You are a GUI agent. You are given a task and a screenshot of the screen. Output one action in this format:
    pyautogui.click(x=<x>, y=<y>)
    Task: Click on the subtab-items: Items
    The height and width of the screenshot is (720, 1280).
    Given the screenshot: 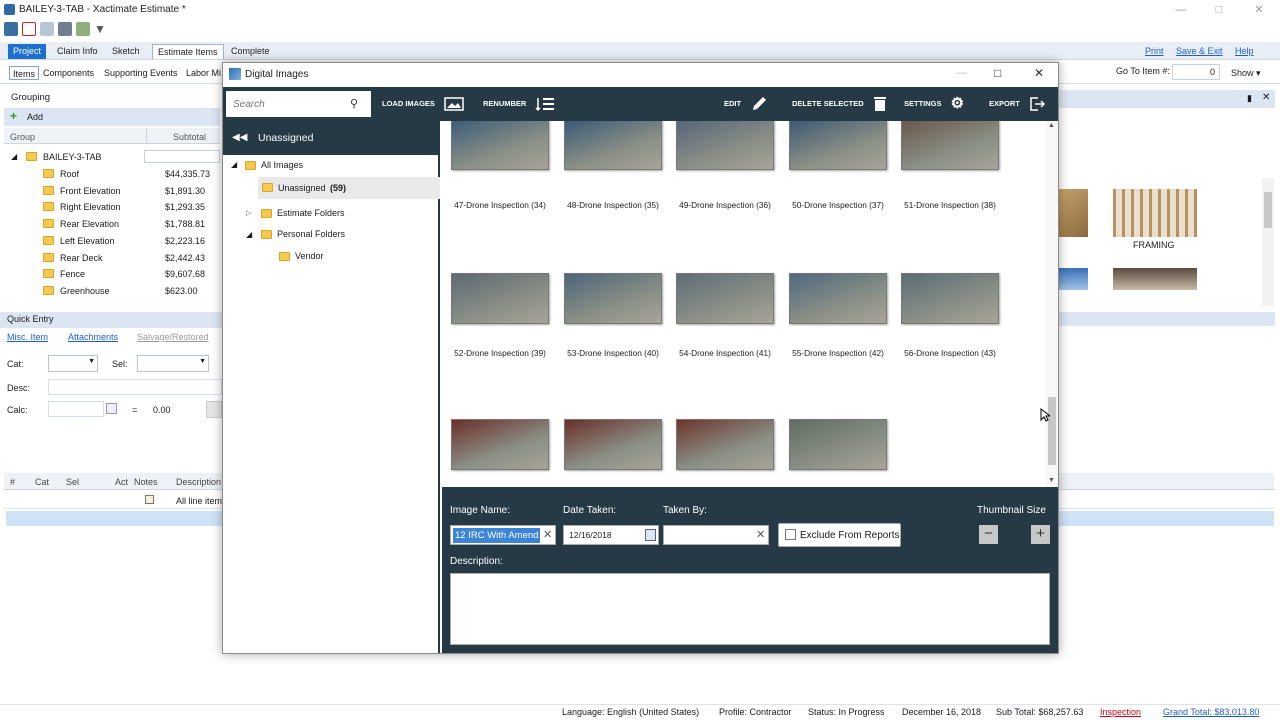 What is the action you would take?
    pyautogui.click(x=24, y=73)
    